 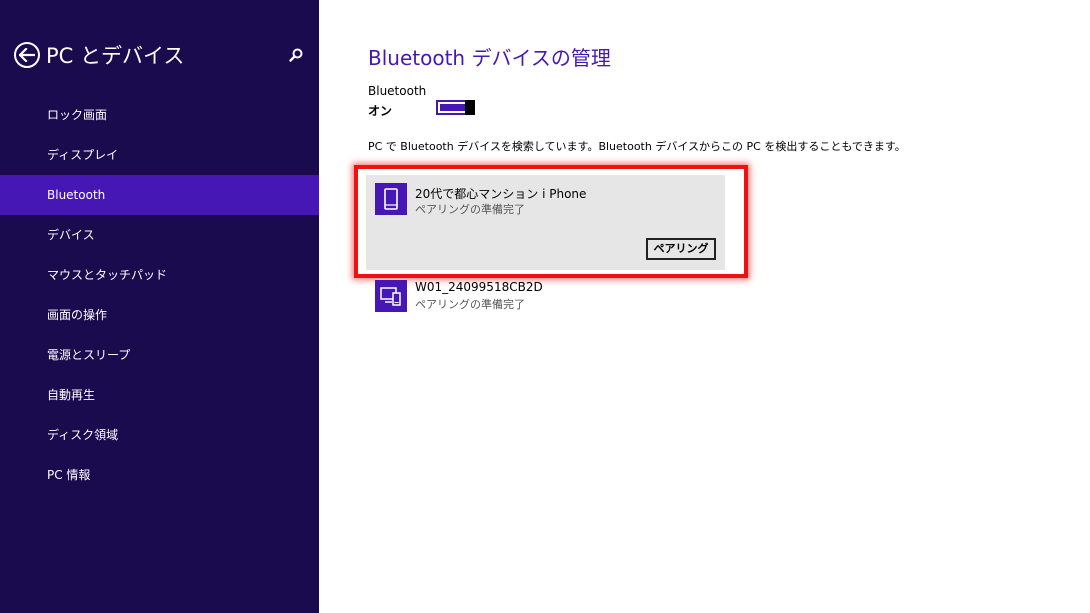 I want to click on search-icon, so click(x=296, y=55).